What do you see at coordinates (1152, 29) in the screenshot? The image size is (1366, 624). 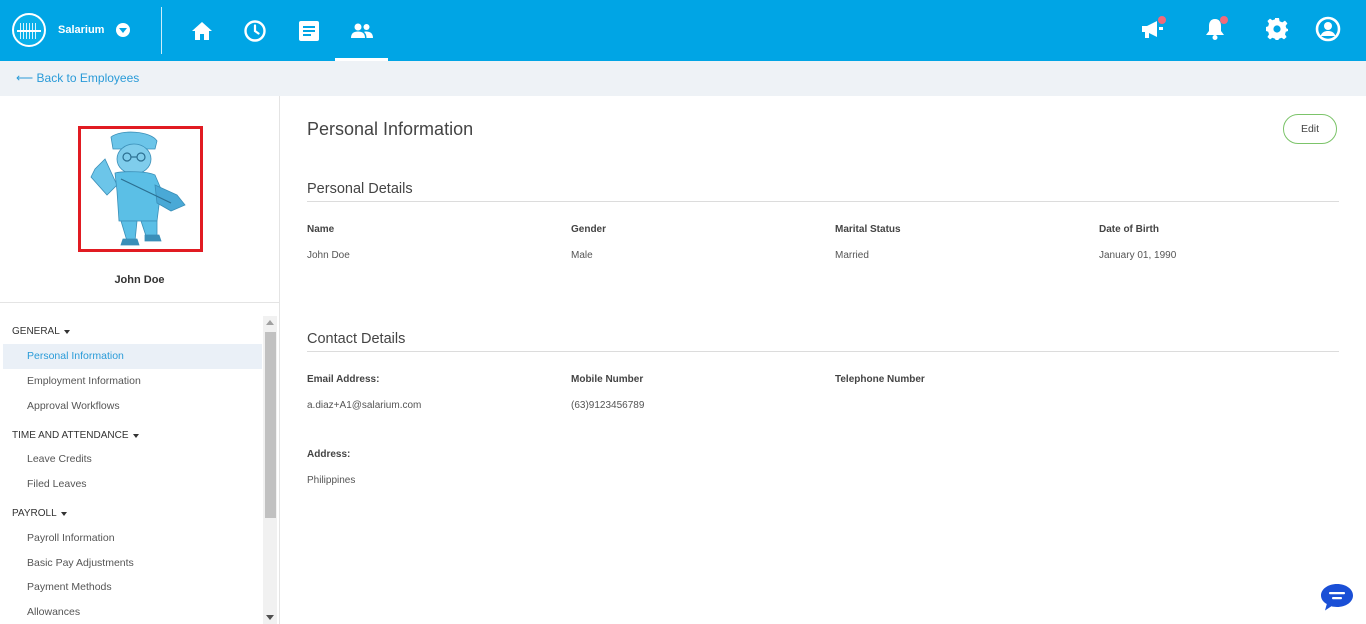 I see `megaphone-icon` at bounding box center [1152, 29].